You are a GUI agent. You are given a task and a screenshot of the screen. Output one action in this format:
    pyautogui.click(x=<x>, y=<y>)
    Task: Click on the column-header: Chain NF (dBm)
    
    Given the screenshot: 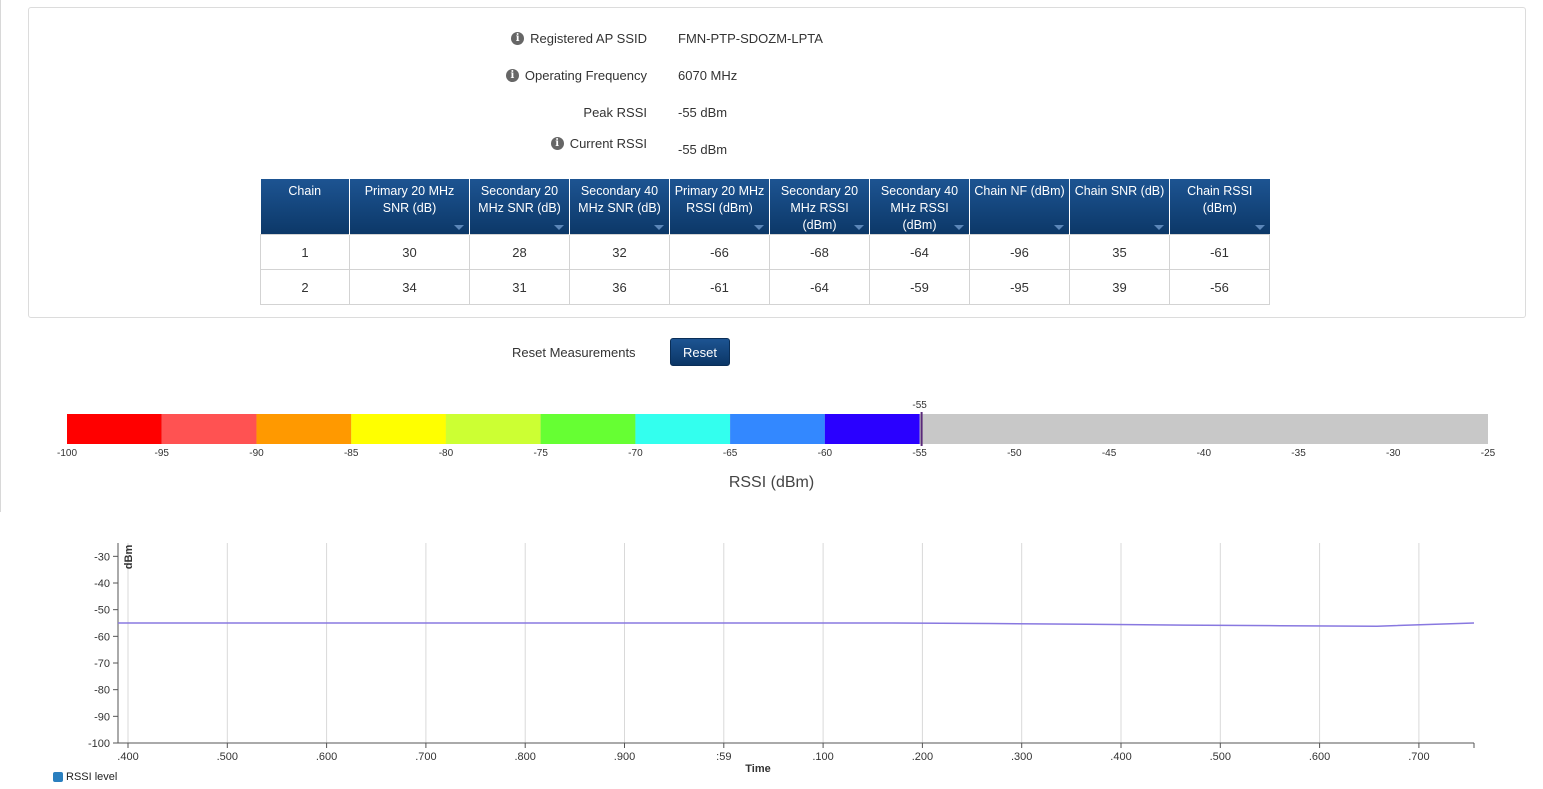 What is the action you would take?
    pyautogui.click(x=1019, y=207)
    